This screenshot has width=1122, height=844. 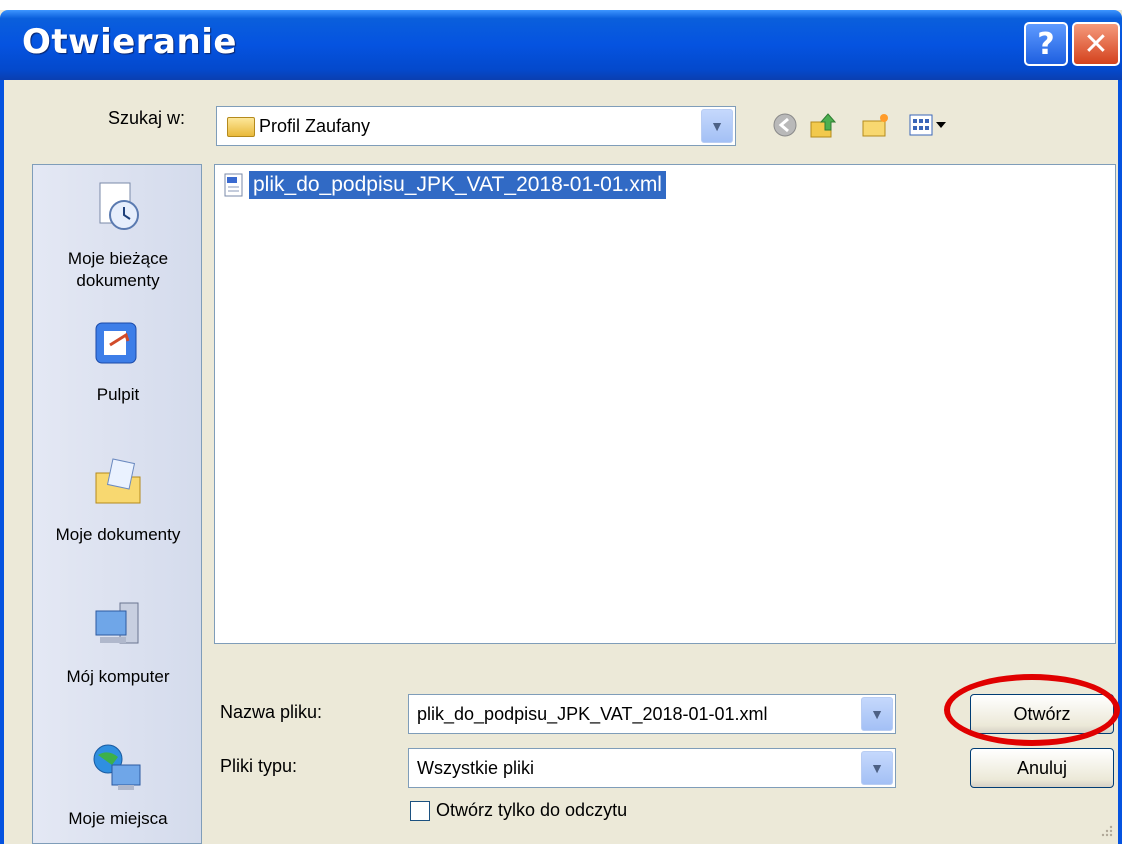 What do you see at coordinates (118, 676) in the screenshot?
I see `place-label: Mój komputer` at bounding box center [118, 676].